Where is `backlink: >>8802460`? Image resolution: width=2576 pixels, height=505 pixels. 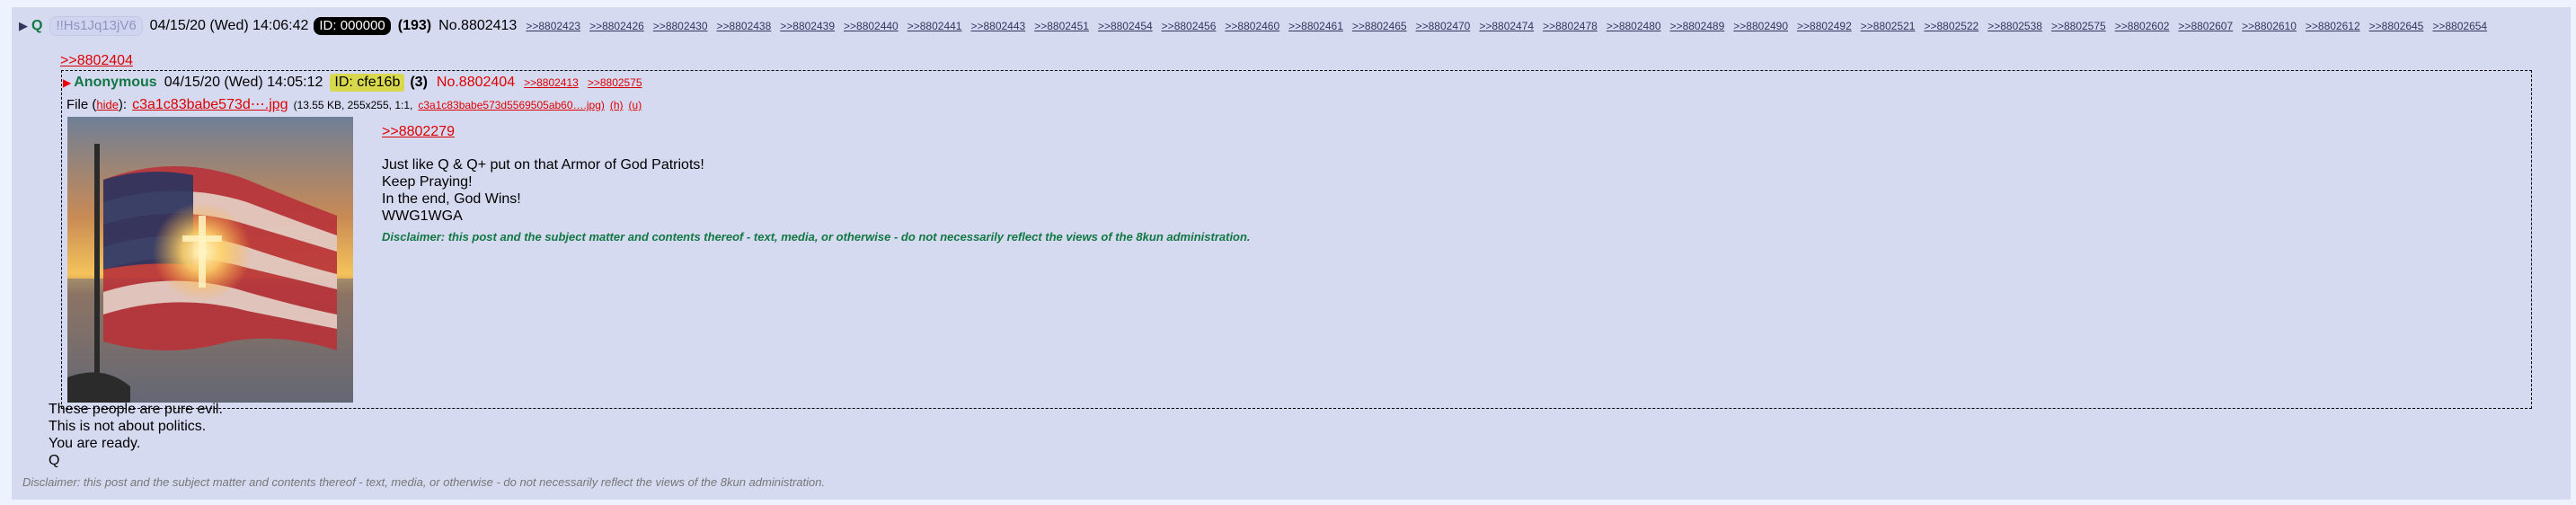 backlink: >>8802460 is located at coordinates (1252, 26).